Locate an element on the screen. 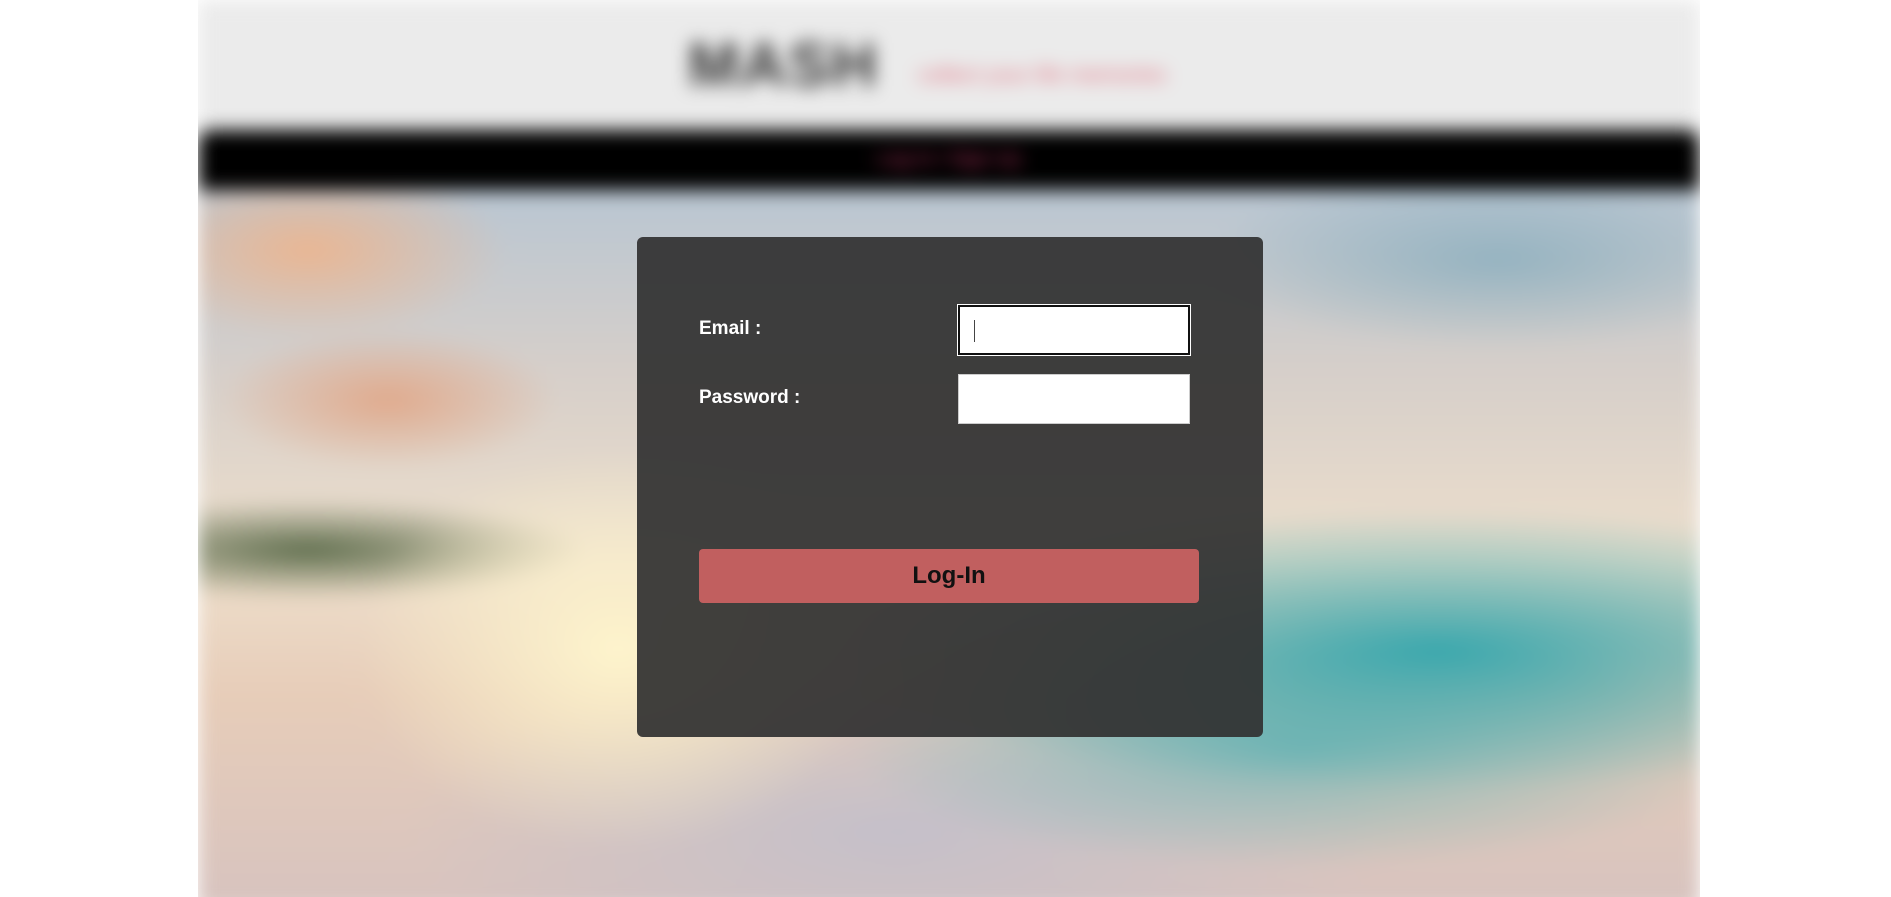 Image resolution: width=1891 pixels, height=897 pixels. password-label: Password : is located at coordinates (750, 397).